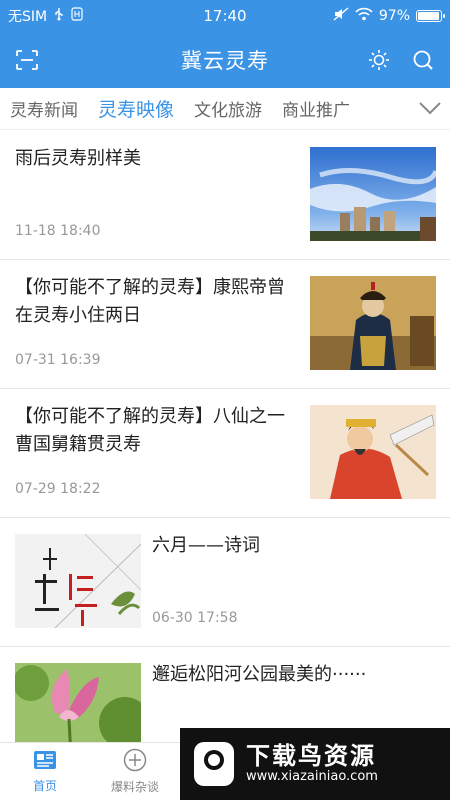 Image resolution: width=450 pixels, height=800 pixels. Describe the element at coordinates (45, 761) in the screenshot. I see `home-news-icon` at that location.